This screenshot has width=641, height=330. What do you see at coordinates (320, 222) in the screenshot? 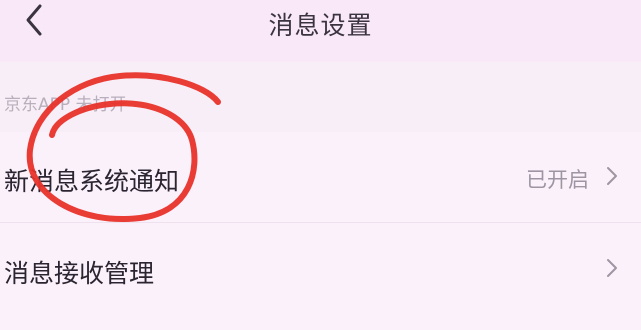
I see `divider` at bounding box center [320, 222].